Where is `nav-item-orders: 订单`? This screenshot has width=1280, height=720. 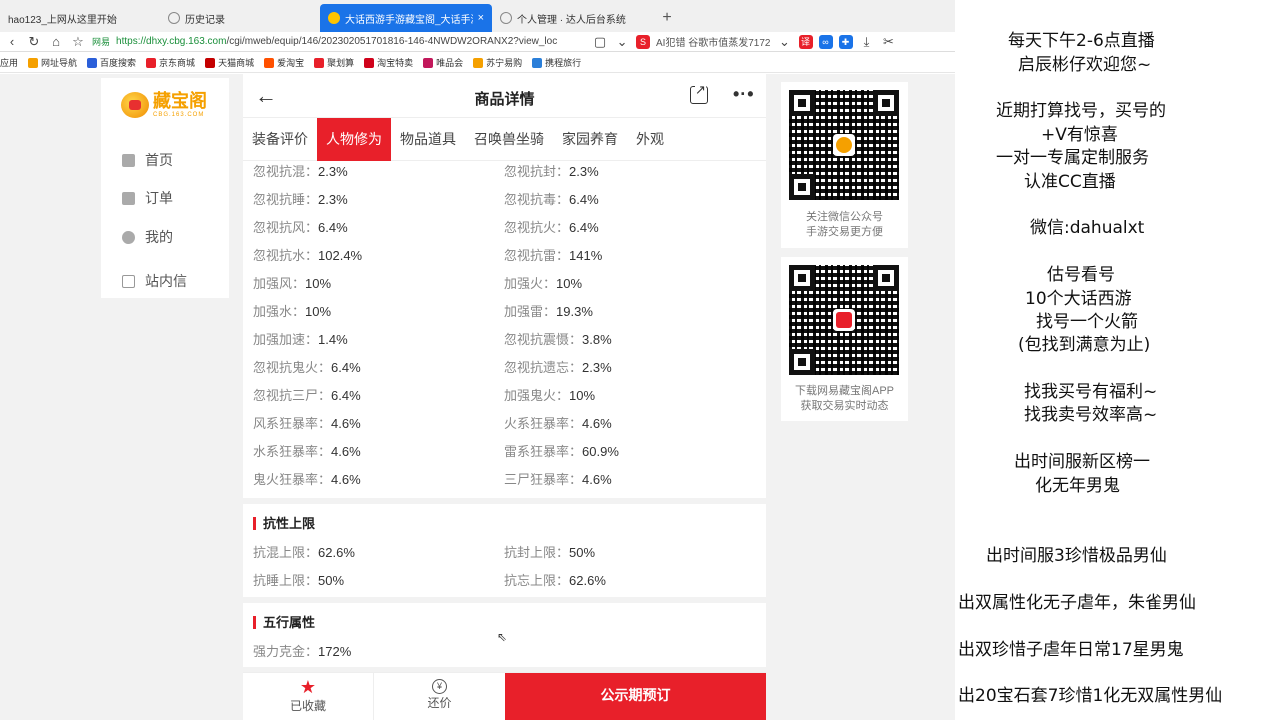 nav-item-orders: 订单 is located at coordinates (147, 198).